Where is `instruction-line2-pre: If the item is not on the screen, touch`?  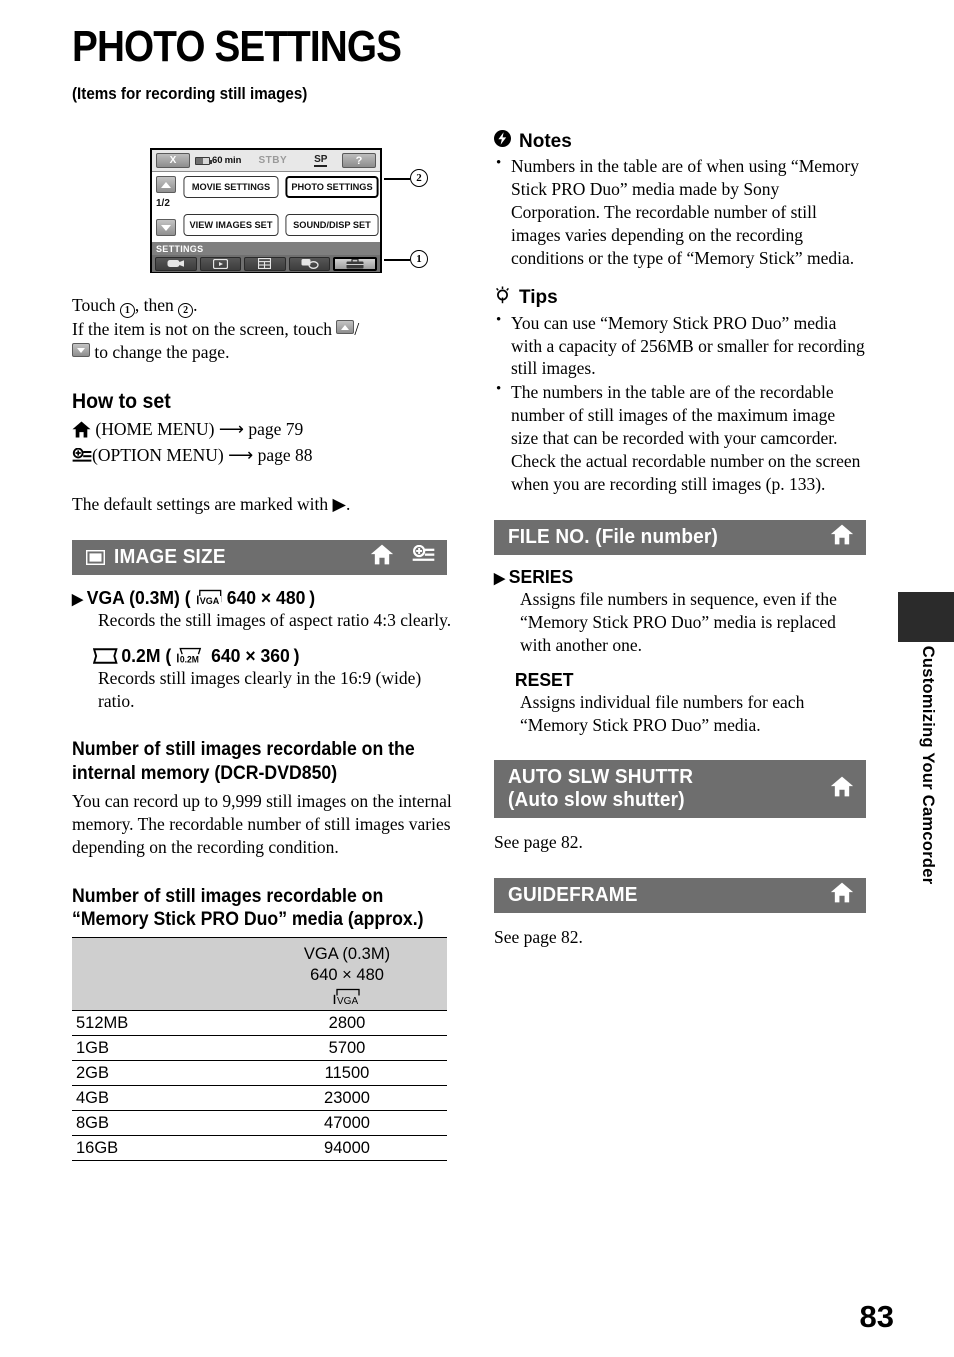 instruction-line2-pre: If the item is not on the screen, touch is located at coordinates (202, 329).